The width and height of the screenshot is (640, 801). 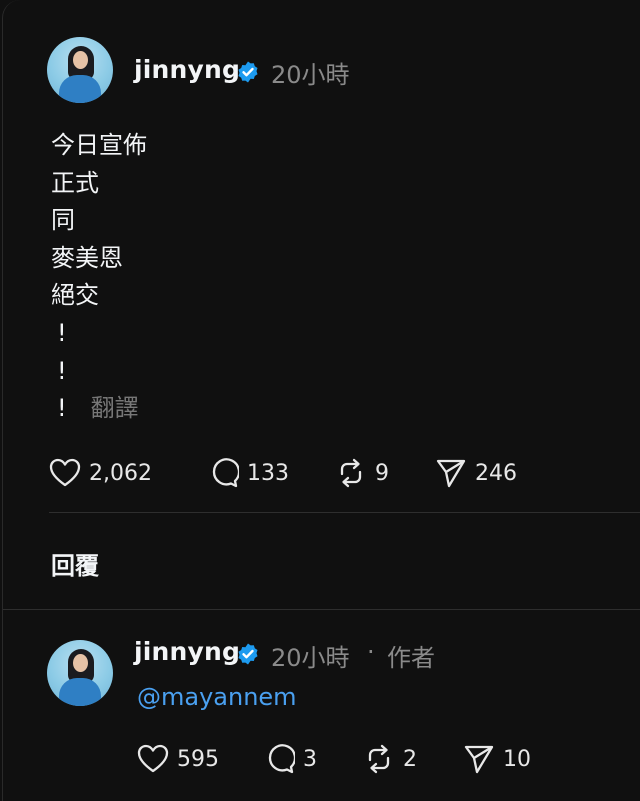 What do you see at coordinates (63, 220) in the screenshot?
I see `post-line: 同` at bounding box center [63, 220].